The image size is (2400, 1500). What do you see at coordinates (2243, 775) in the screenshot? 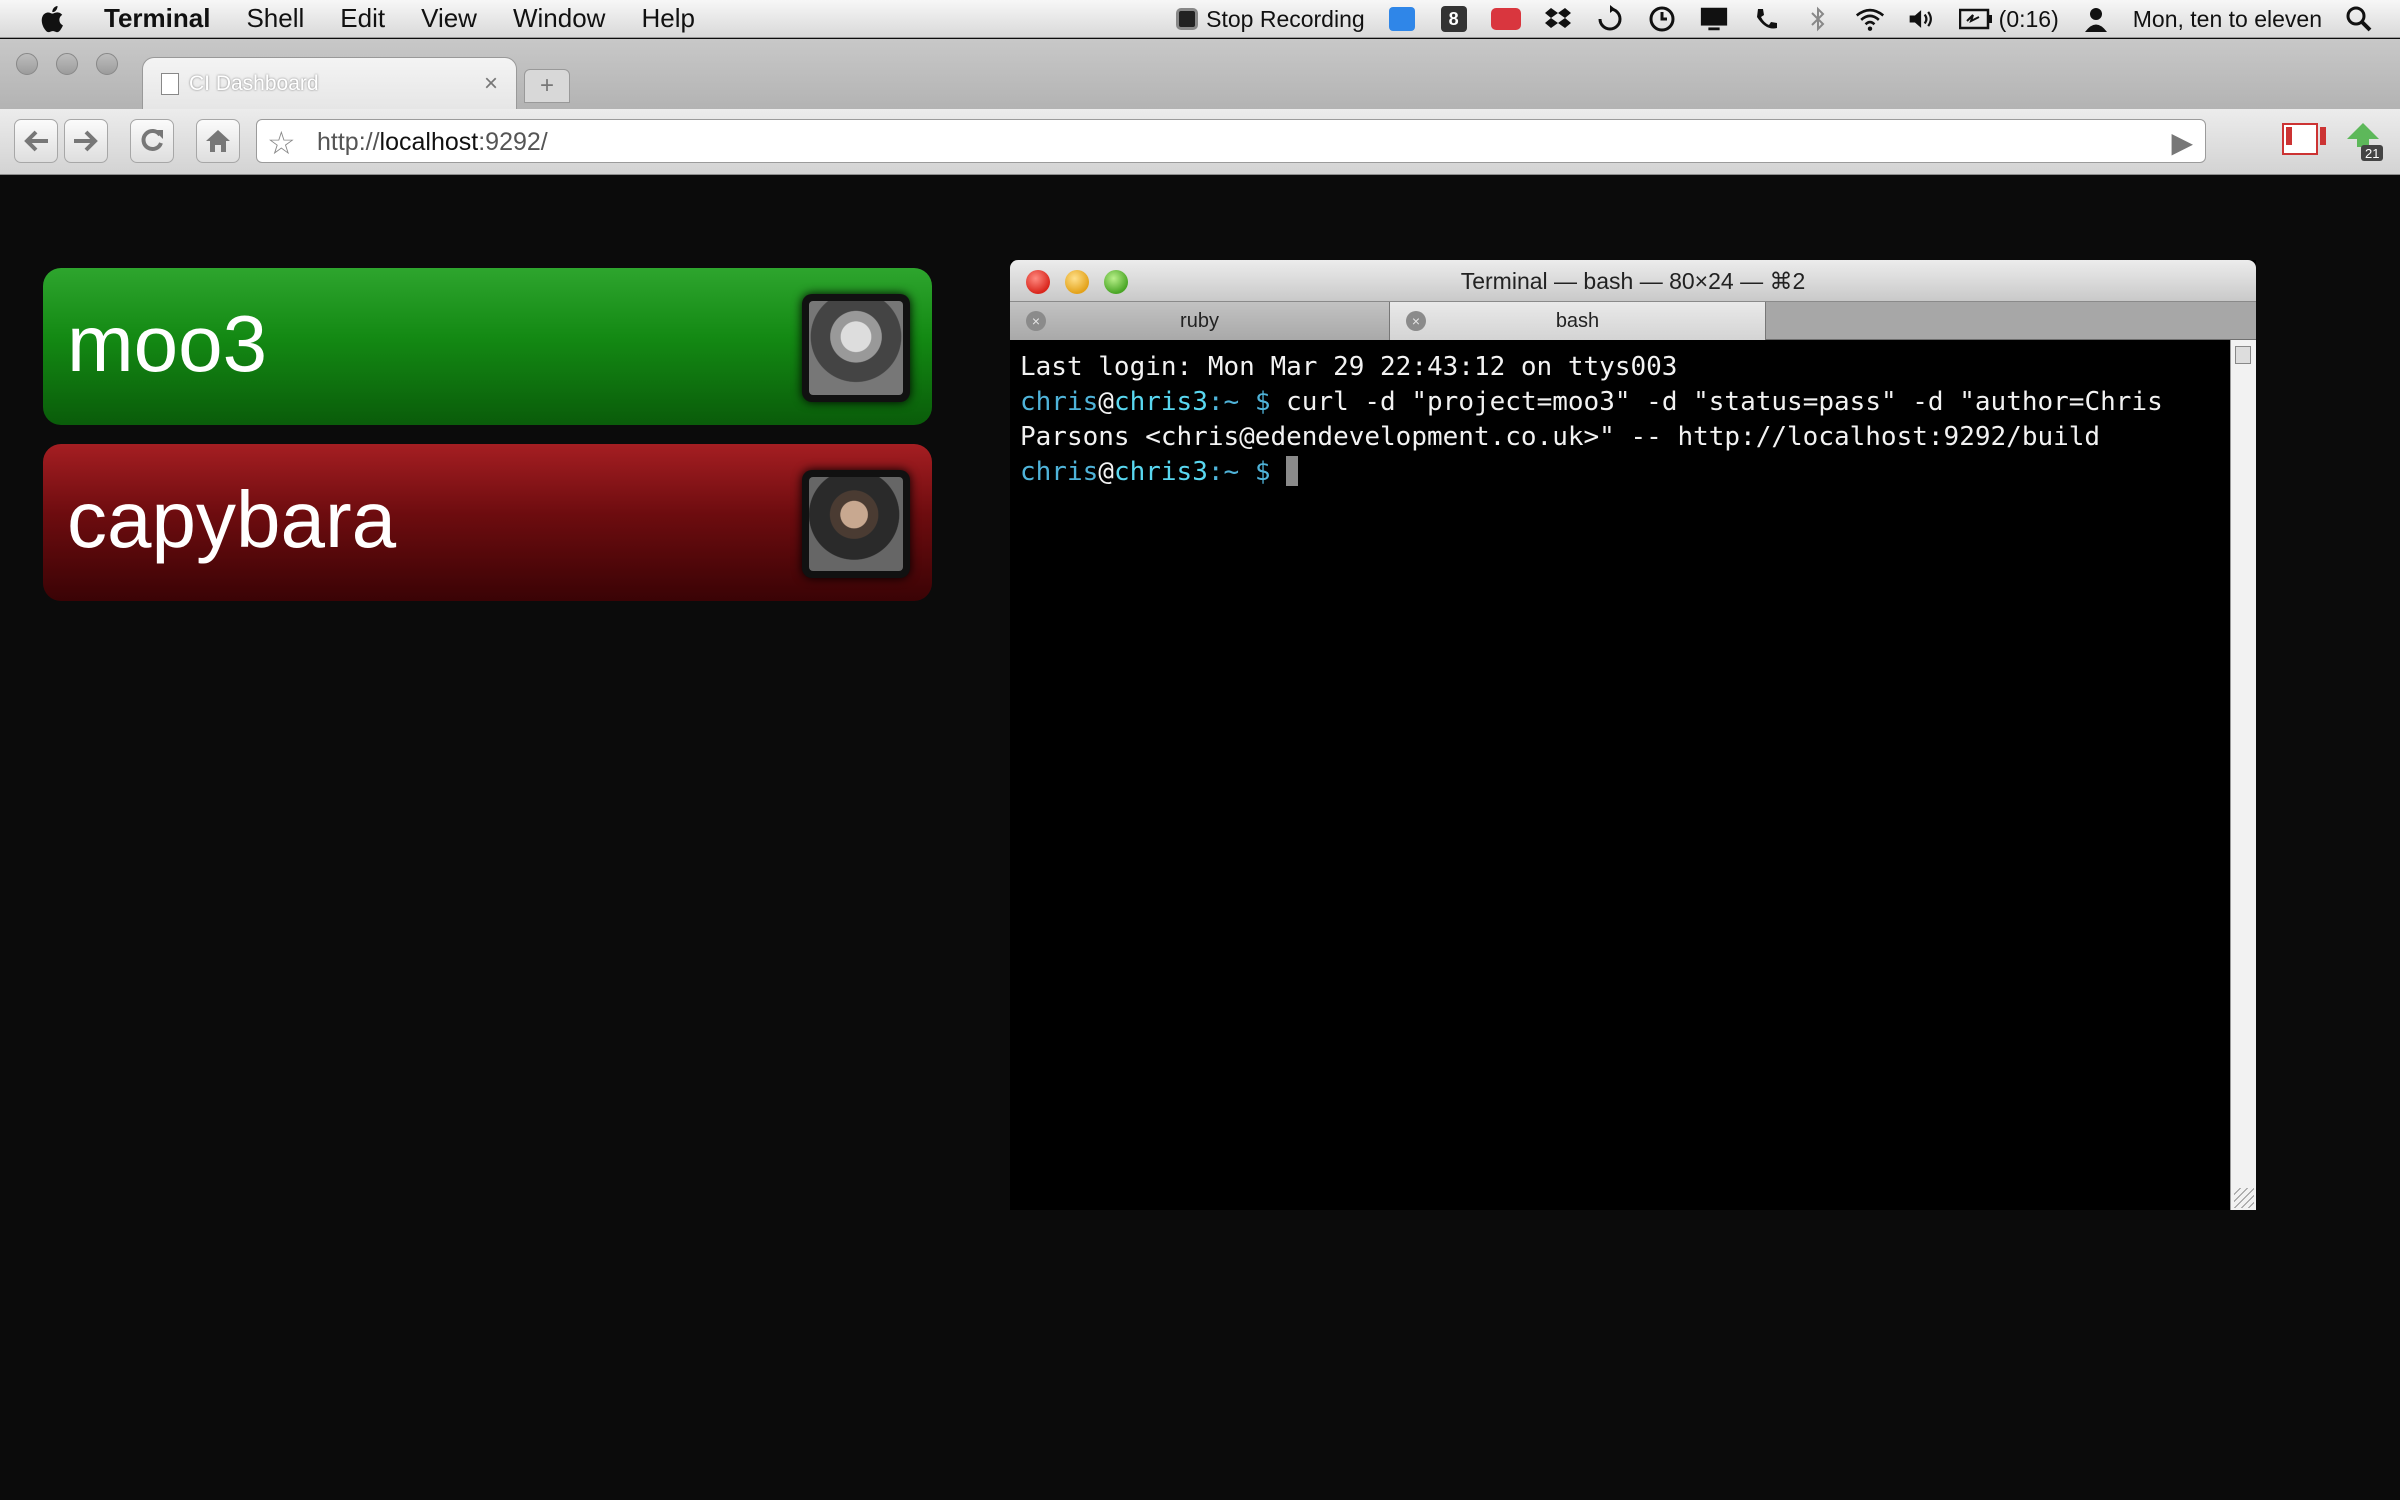
I see `terminal-scrollbar` at bounding box center [2243, 775].